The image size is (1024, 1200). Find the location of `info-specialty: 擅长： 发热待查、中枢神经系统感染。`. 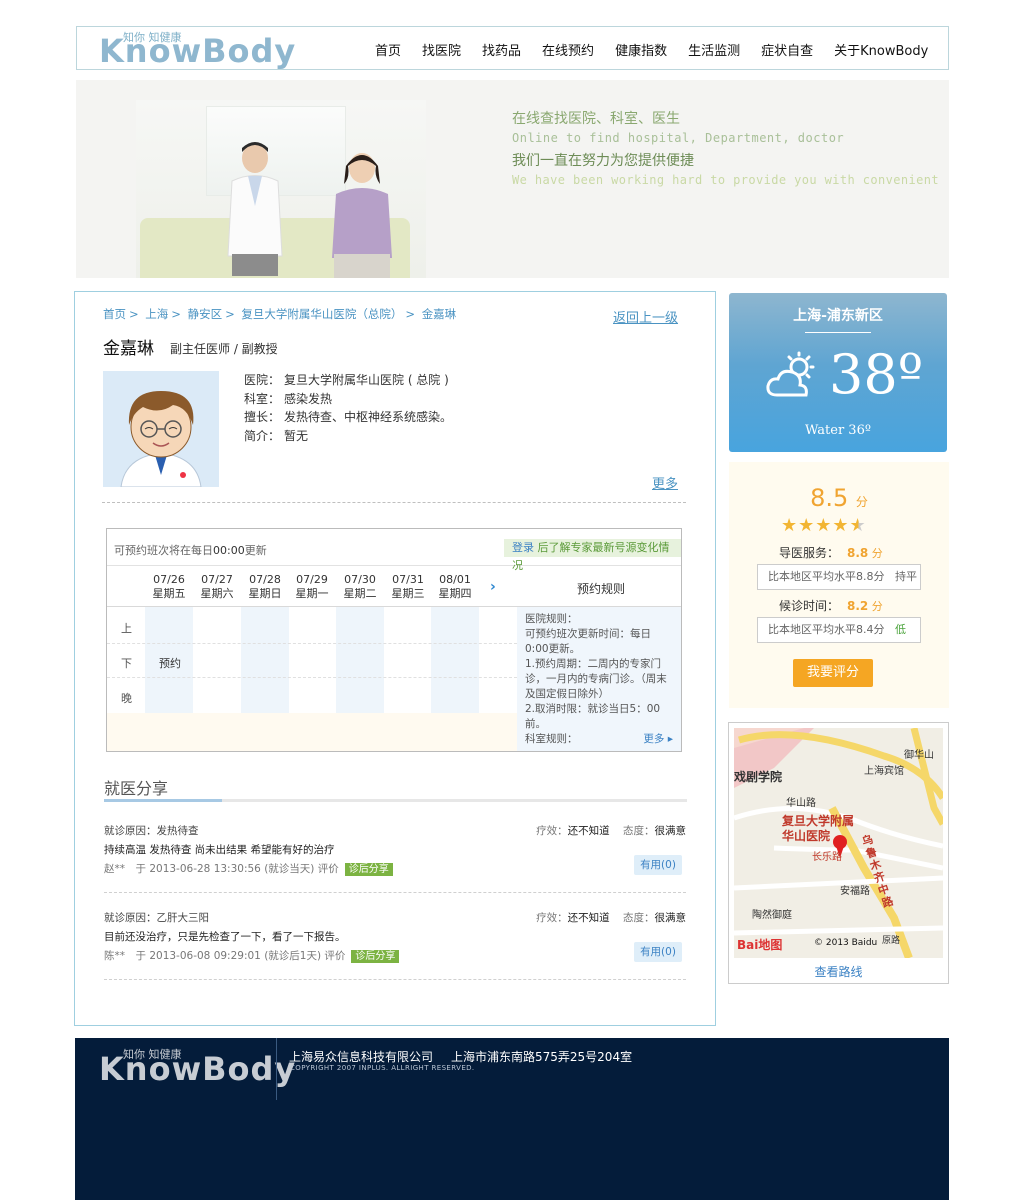

info-specialty: 擅长： 发热待查、中枢神经系统感染。 is located at coordinates (348, 417).